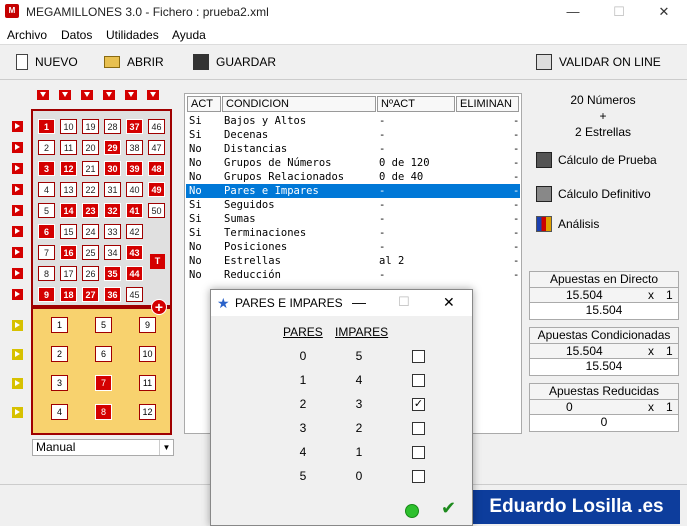  What do you see at coordinates (412, 511) in the screenshot?
I see `status-circle-icon` at bounding box center [412, 511].